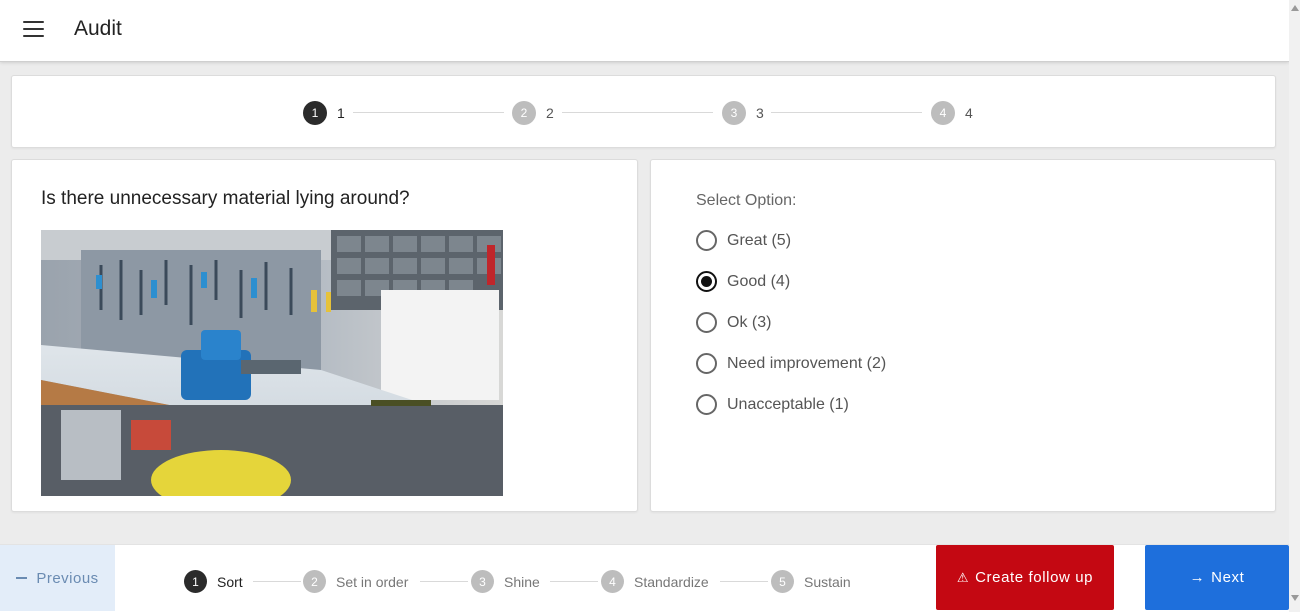 The image size is (1300, 612). Describe the element at coordinates (230, 581) in the screenshot. I see `step-label: Sort` at that location.